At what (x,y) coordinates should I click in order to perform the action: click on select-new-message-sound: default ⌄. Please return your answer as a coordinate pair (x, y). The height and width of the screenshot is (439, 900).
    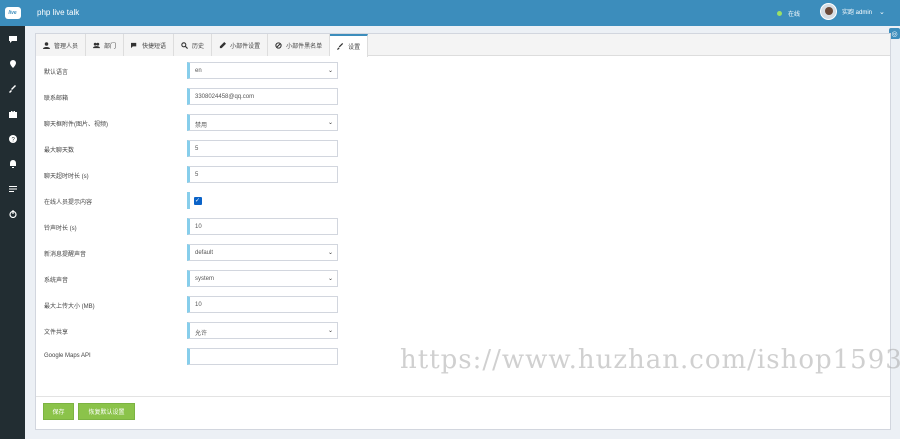
    Looking at the image, I should click on (262, 252).